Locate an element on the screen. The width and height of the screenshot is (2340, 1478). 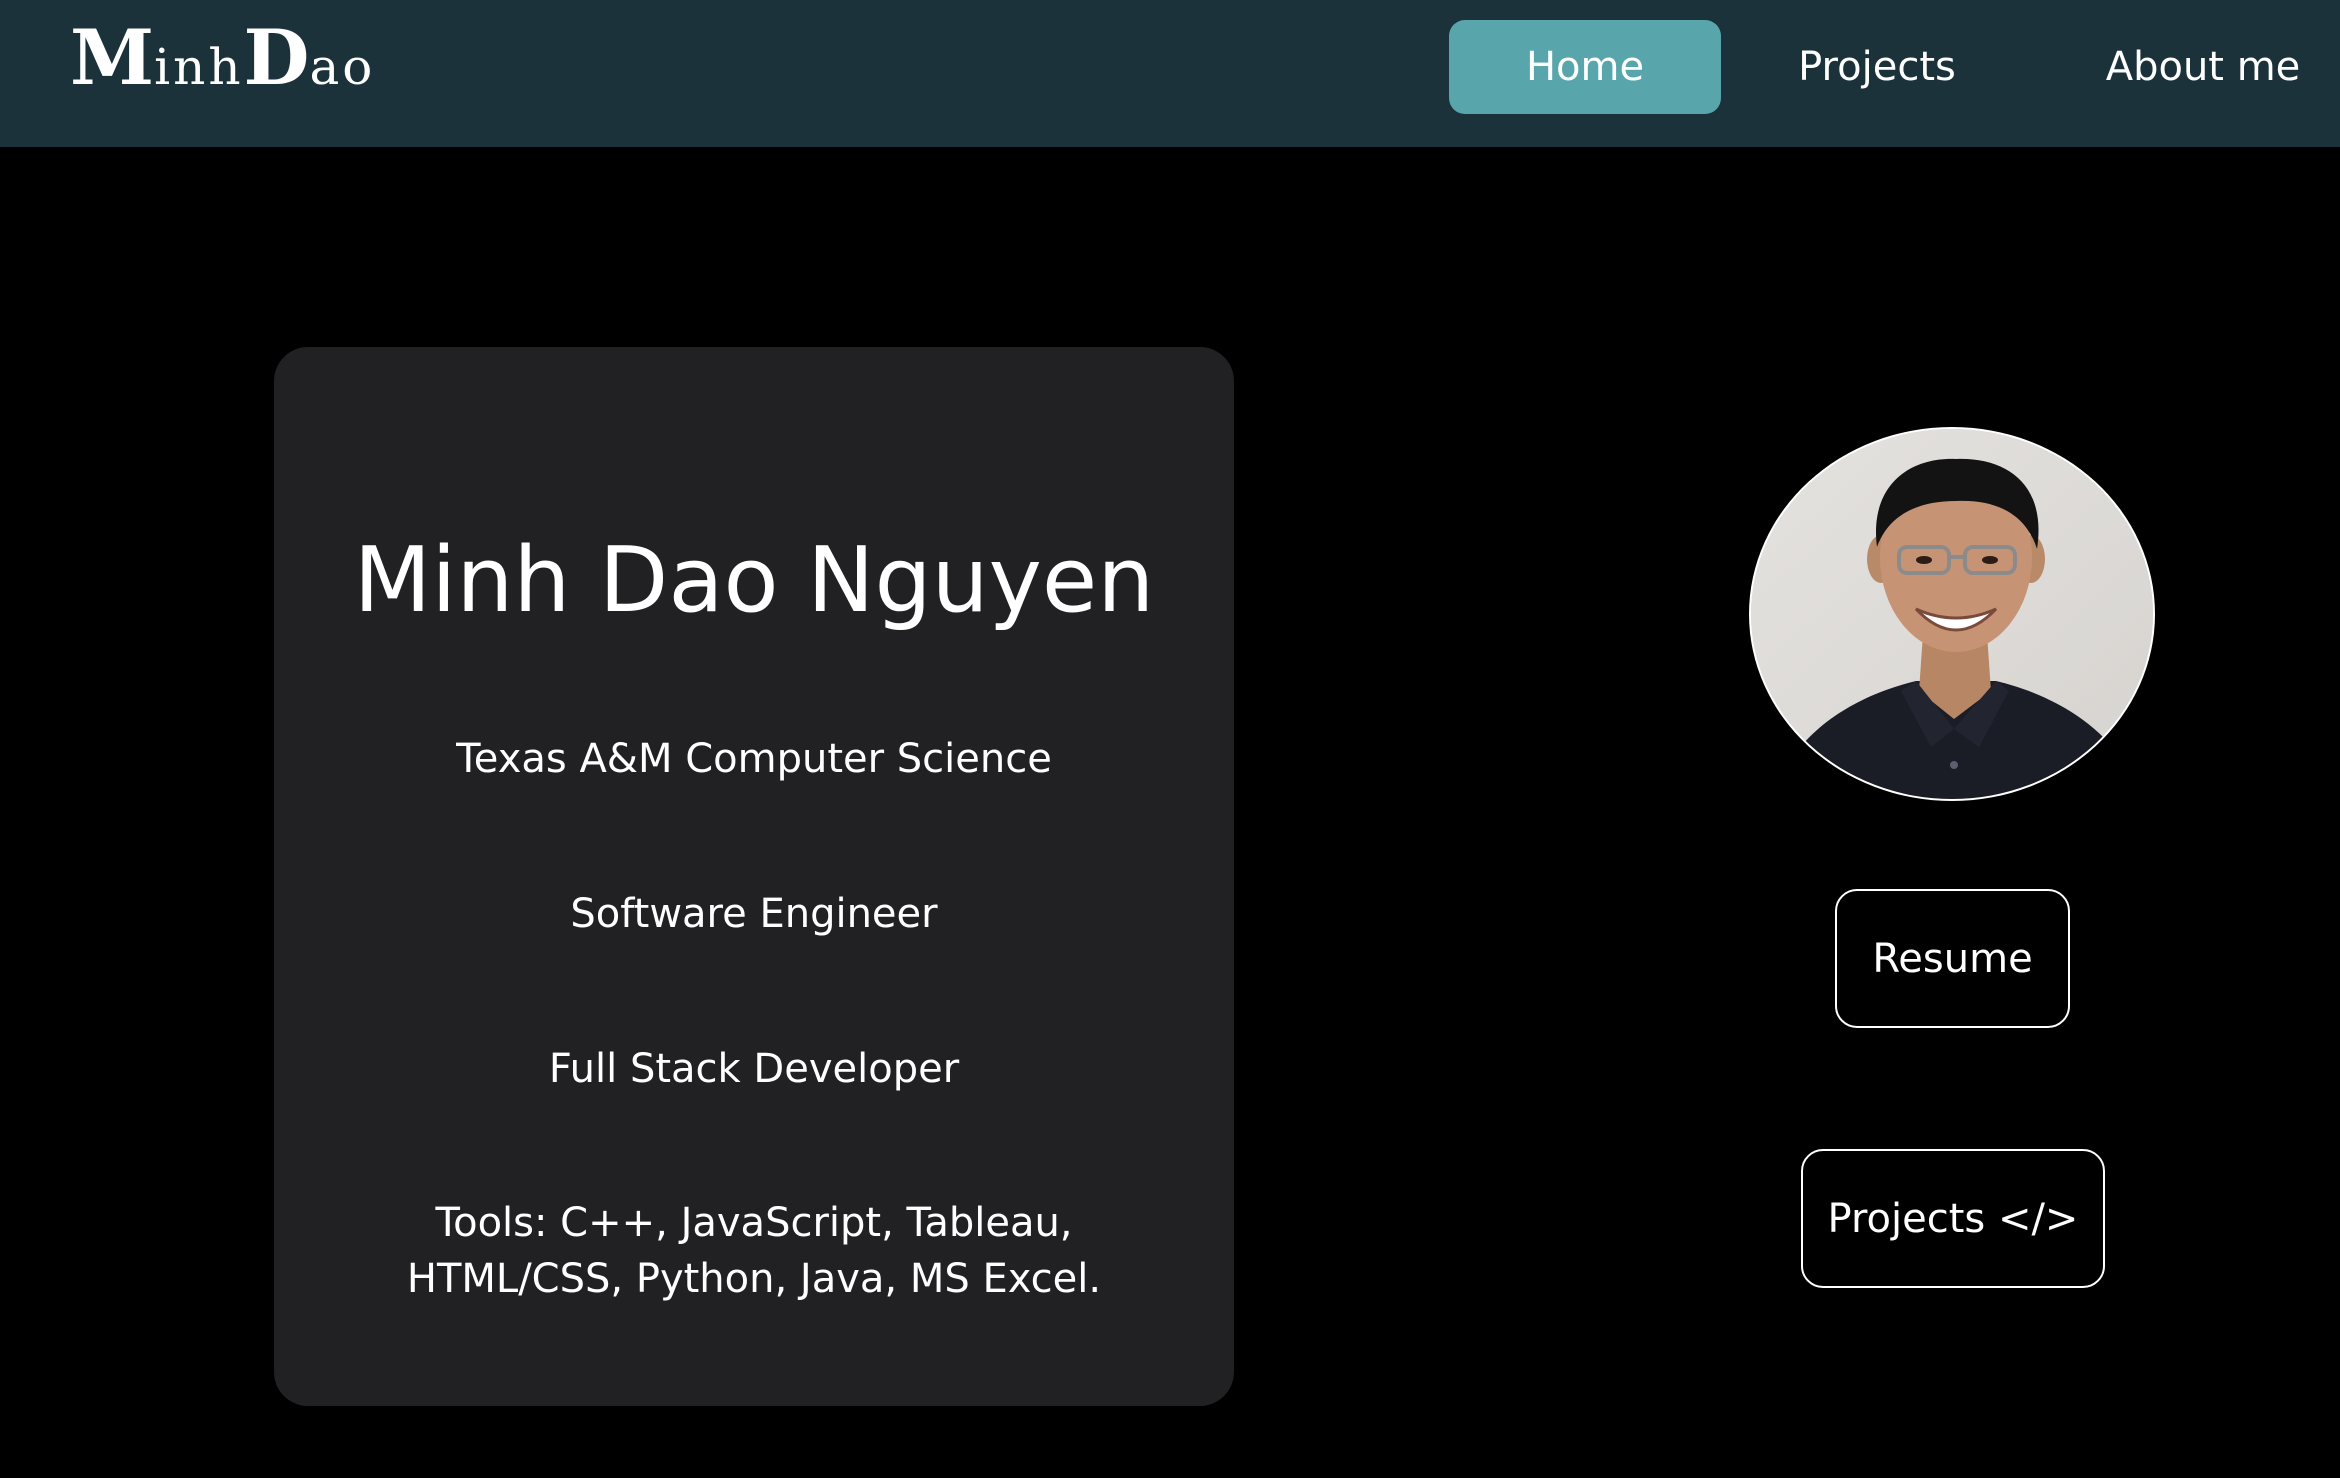
portrait-illustration is located at coordinates (1952, 614).